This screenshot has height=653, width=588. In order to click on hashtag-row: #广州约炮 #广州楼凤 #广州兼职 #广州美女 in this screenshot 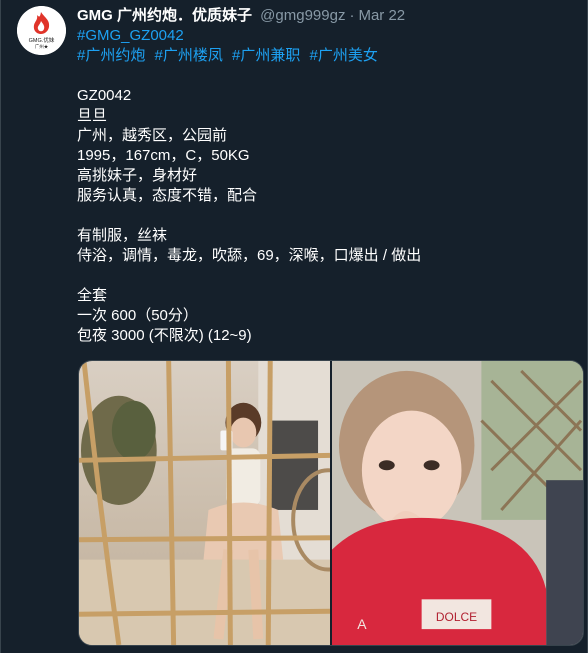, I will do `click(327, 56)`.